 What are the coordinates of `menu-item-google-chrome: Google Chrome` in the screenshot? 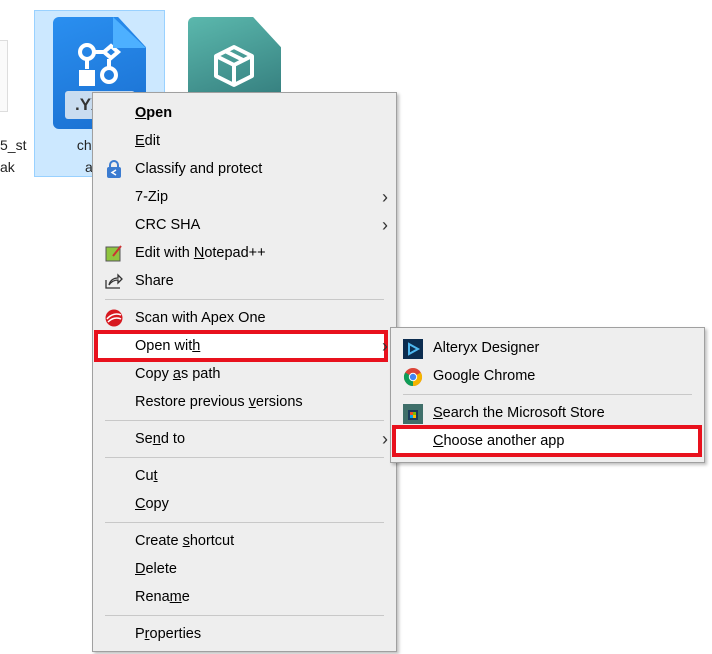 It's located at (547, 376).